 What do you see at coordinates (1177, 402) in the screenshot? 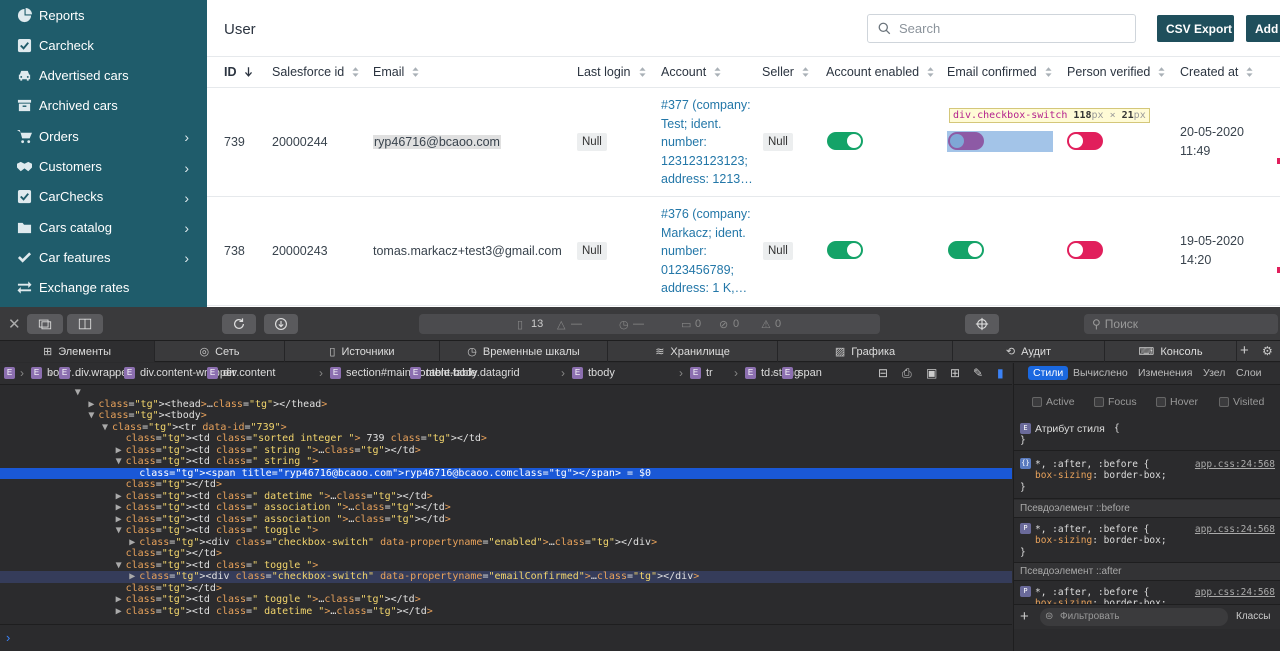
I see `pseudo-state-hover: Hover` at bounding box center [1177, 402].